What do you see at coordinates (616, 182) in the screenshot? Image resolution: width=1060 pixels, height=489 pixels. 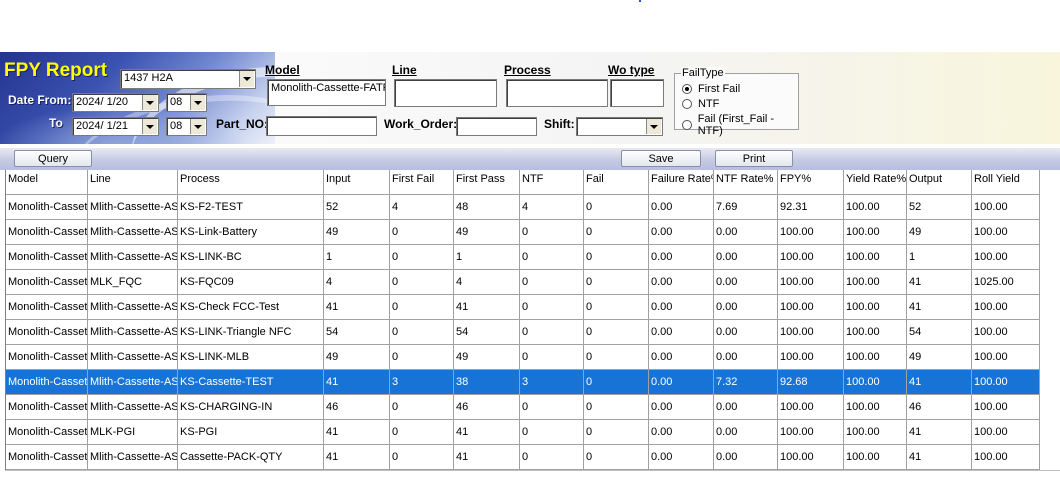 I see `column-header: Fail` at bounding box center [616, 182].